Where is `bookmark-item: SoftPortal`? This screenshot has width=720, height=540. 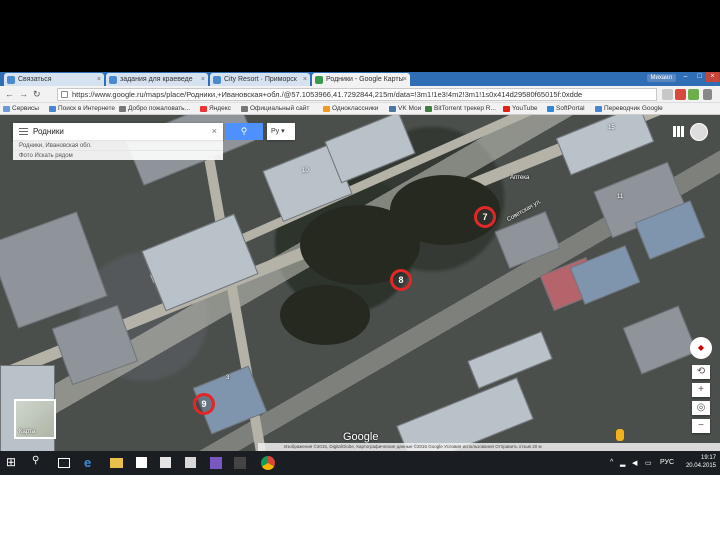 bookmark-item: SoftPortal is located at coordinates (565, 109).